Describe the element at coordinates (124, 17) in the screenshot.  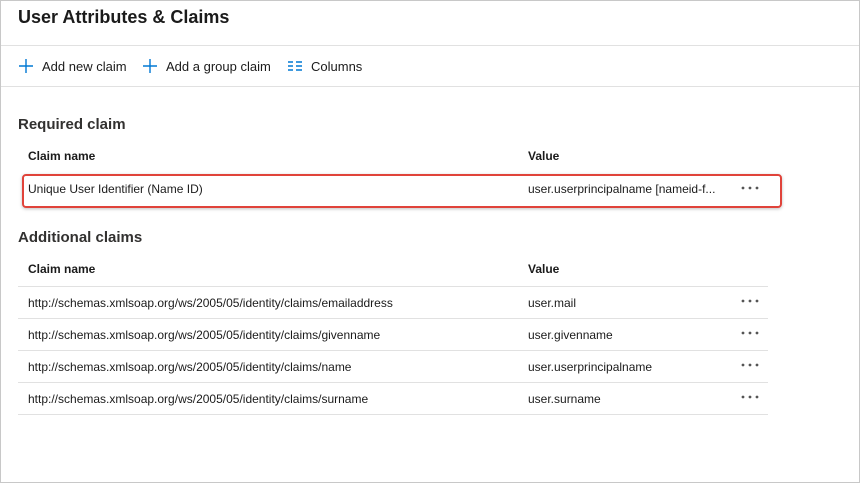
I see `page-title: User Attributes & Claims` at that location.